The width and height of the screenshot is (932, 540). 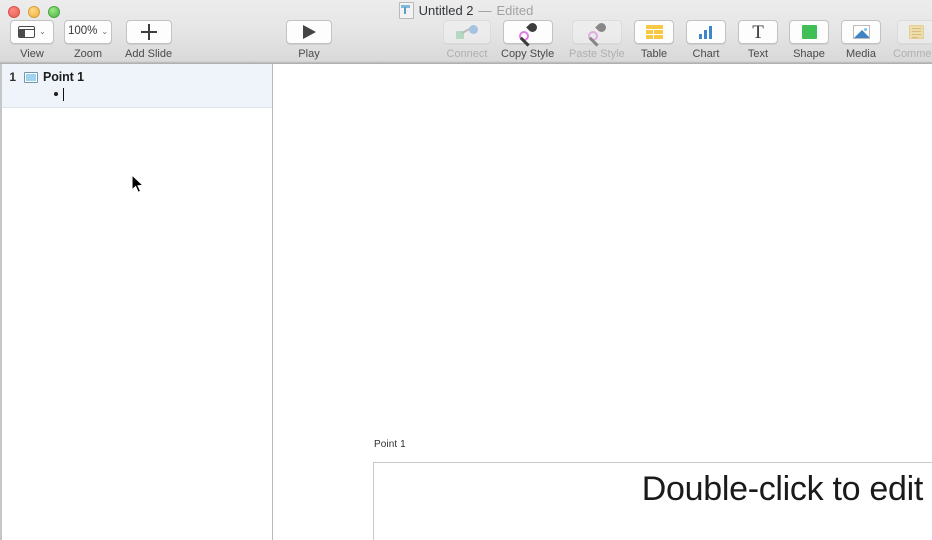 I want to click on connect-button, so click(x=467, y=32).